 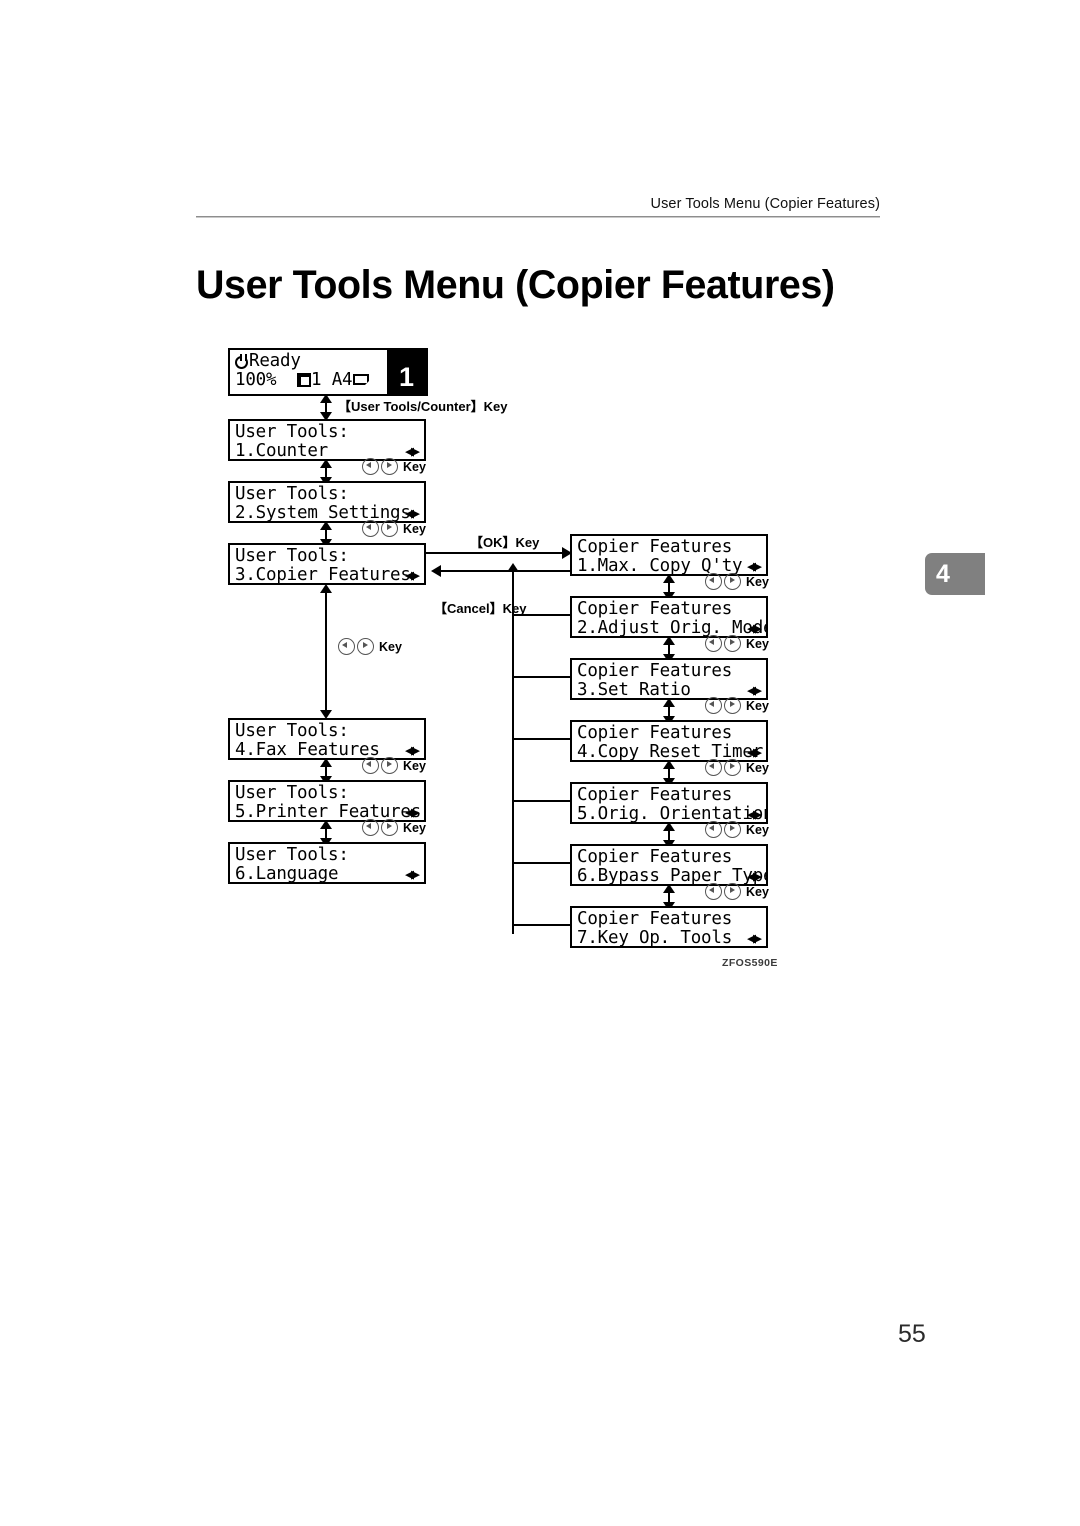 I want to click on lcd-user-tools-1: User Tools: 1.Counter ◀▶, so click(x=327, y=440).